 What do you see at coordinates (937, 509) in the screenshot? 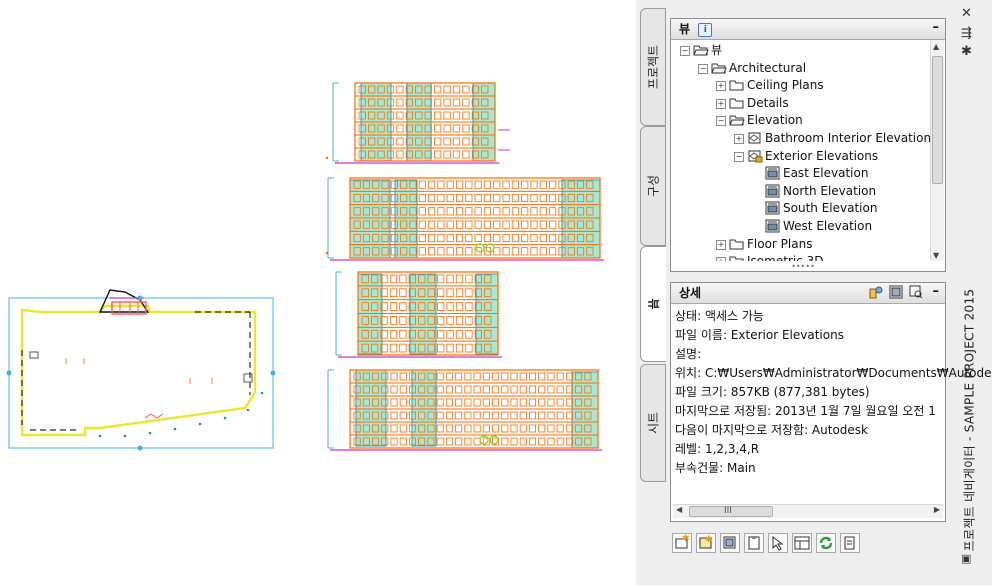
I see `scroll-right-icon: ▶` at bounding box center [937, 509].